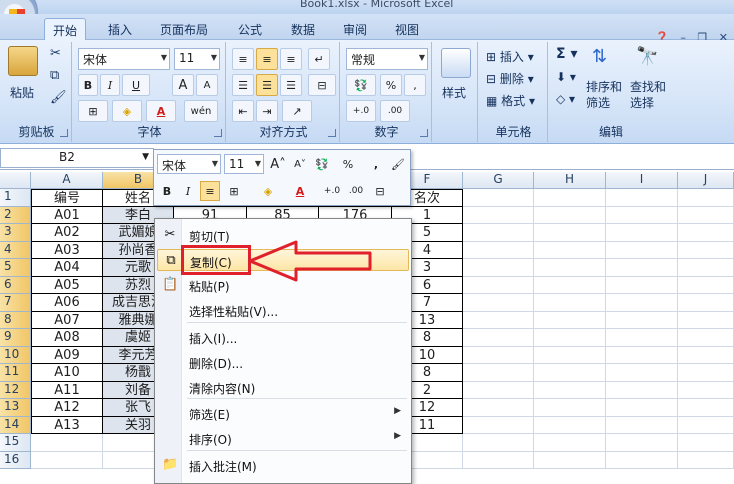 The height and width of the screenshot is (484, 734). What do you see at coordinates (642, 355) in the screenshot?
I see `cell-i10` at bounding box center [642, 355].